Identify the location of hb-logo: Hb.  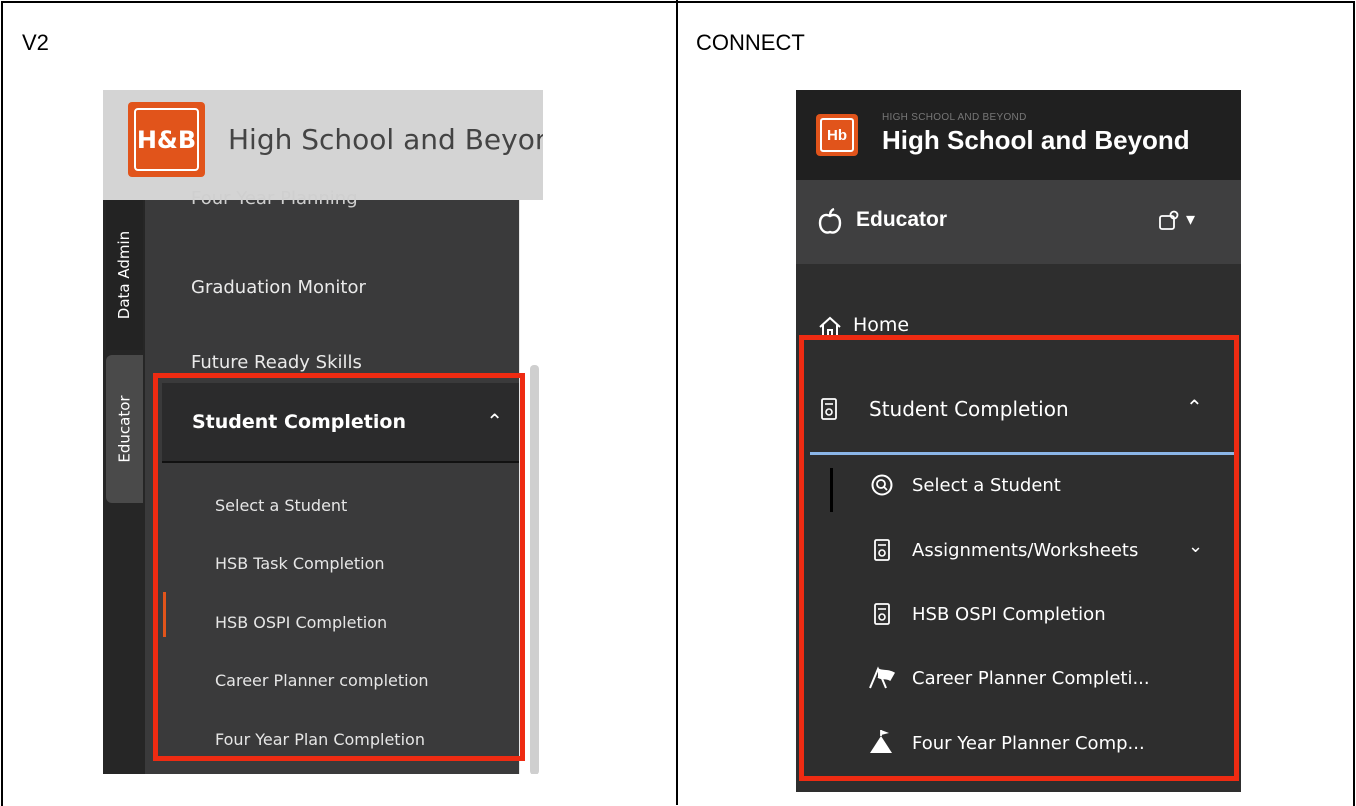
(837, 135).